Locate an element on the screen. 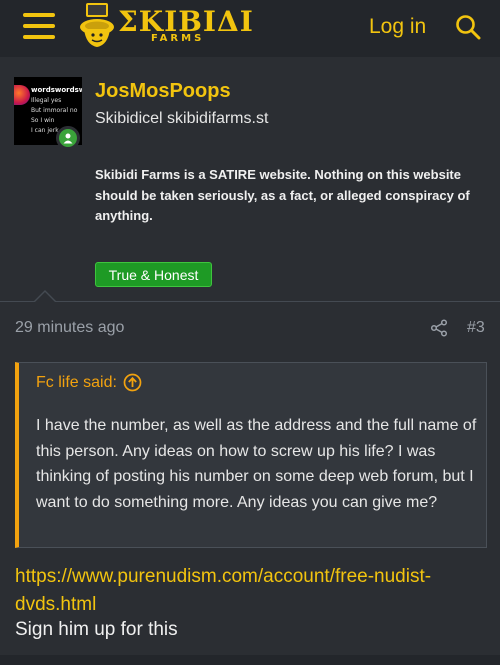 Image resolution: width=500 pixels, height=665 pixels. avatar-graphic is located at coordinates (22, 95).